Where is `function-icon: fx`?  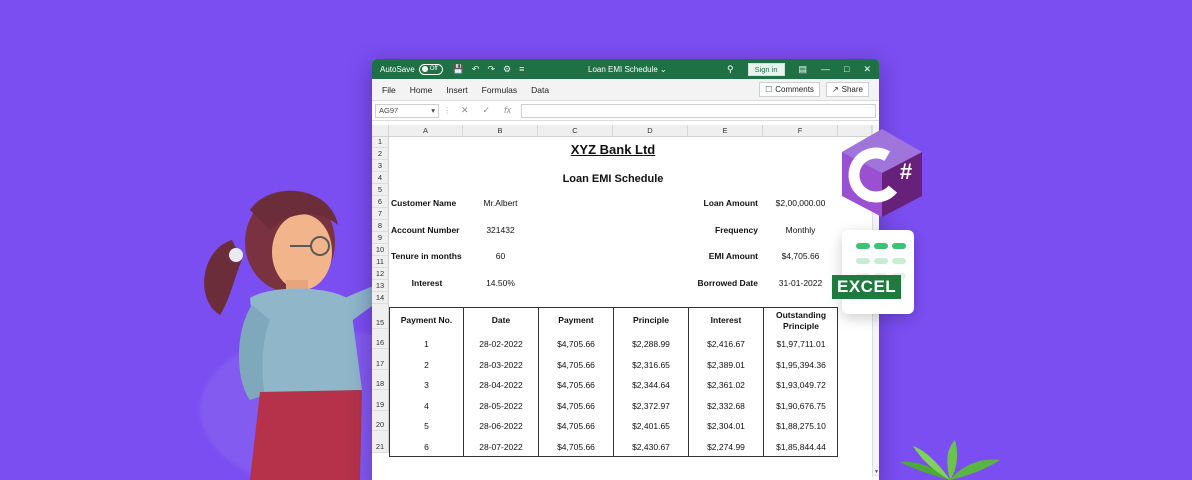
function-icon: fx is located at coordinates (507, 110).